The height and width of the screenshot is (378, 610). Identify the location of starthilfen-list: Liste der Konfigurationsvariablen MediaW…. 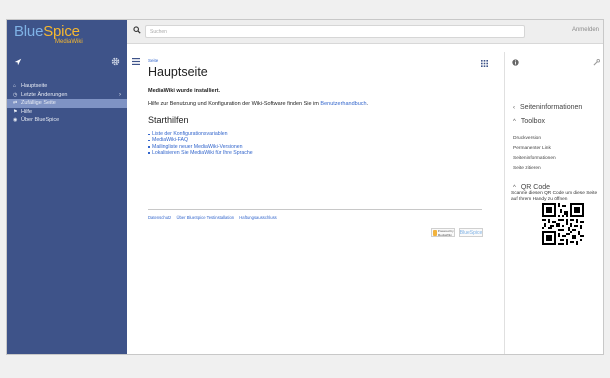
(313, 143).